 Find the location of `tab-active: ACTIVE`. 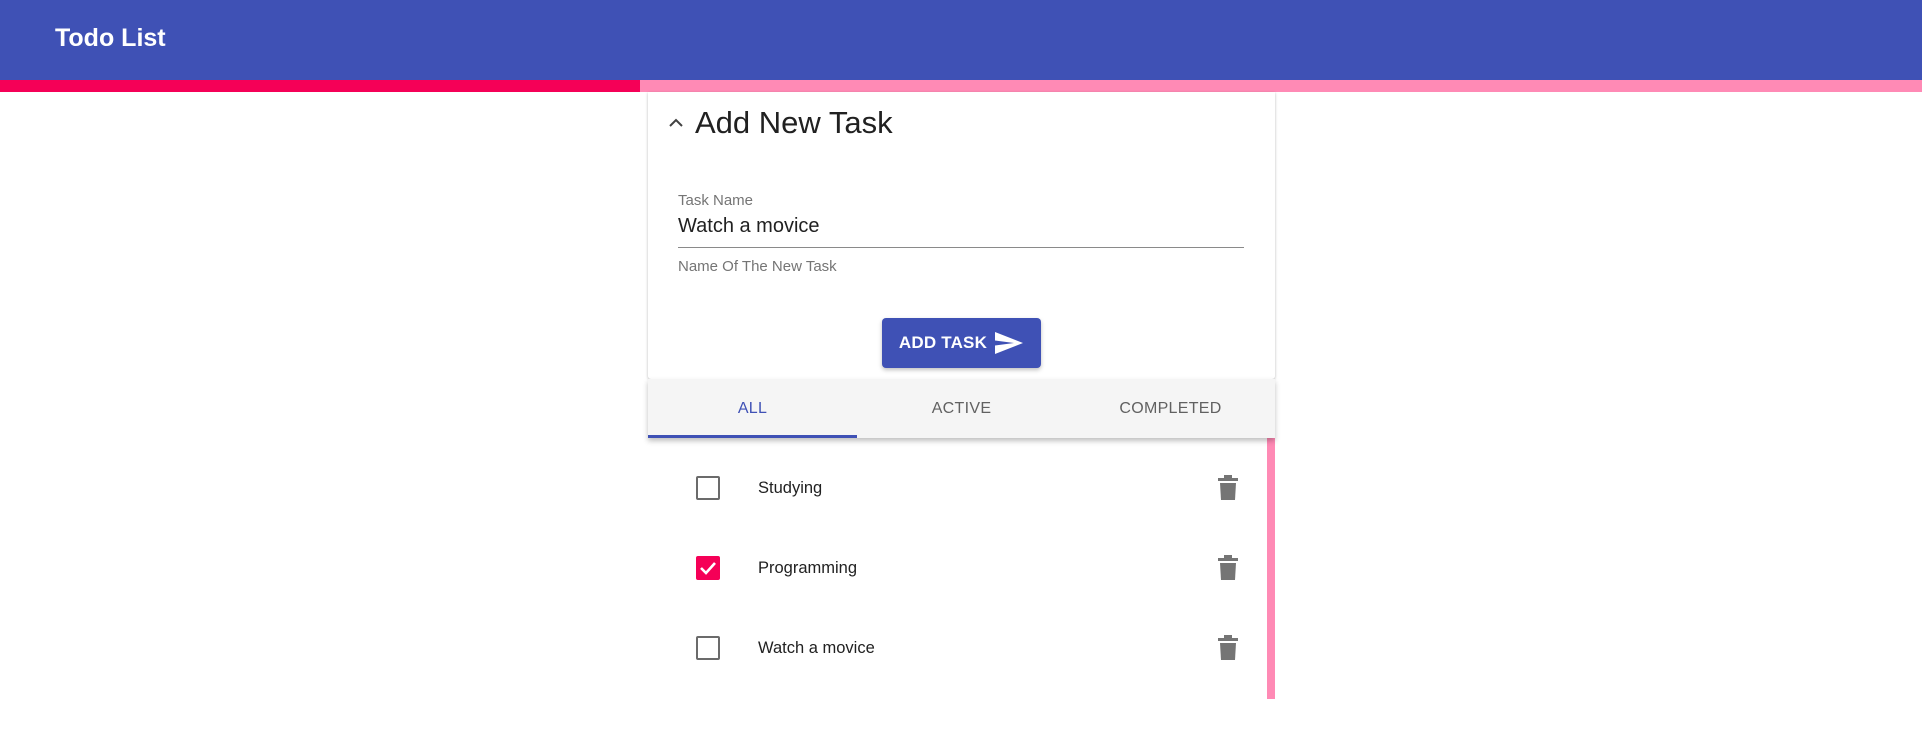

tab-active: ACTIVE is located at coordinates (961, 408).